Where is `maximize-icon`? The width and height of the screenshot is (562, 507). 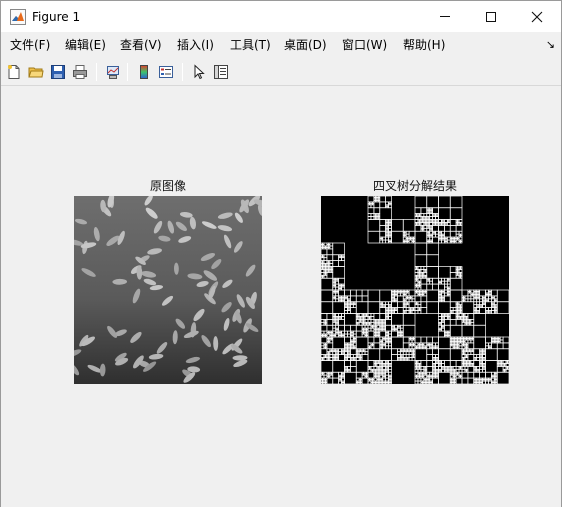
maximize-icon is located at coordinates (491, 16).